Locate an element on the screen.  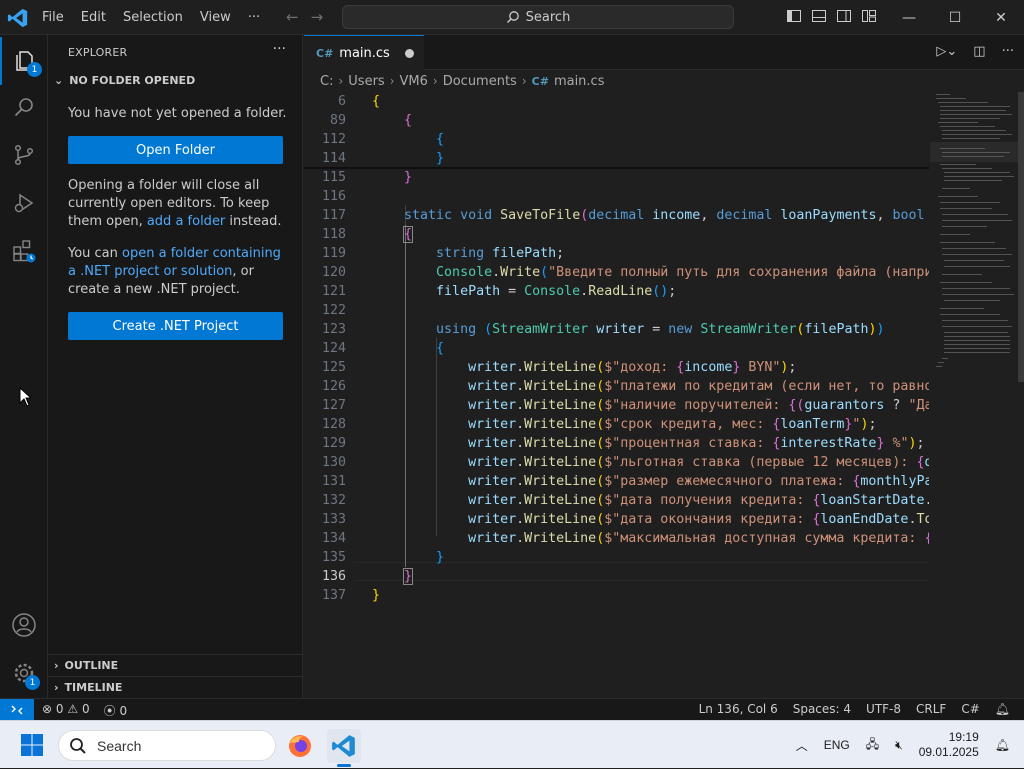
open-folder-button: Open Folder is located at coordinates (175, 150).